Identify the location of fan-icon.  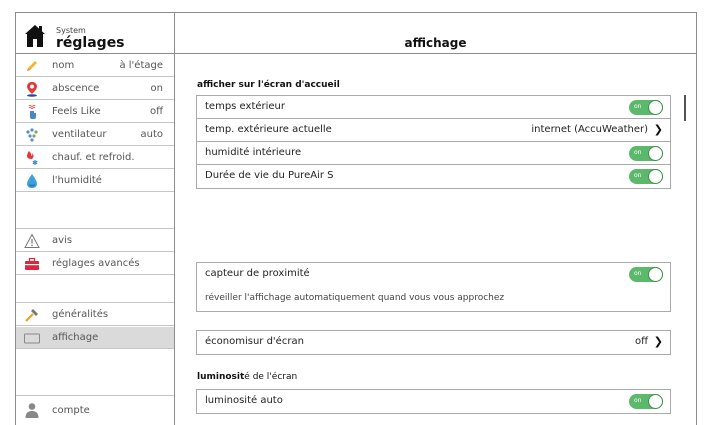
(32, 135).